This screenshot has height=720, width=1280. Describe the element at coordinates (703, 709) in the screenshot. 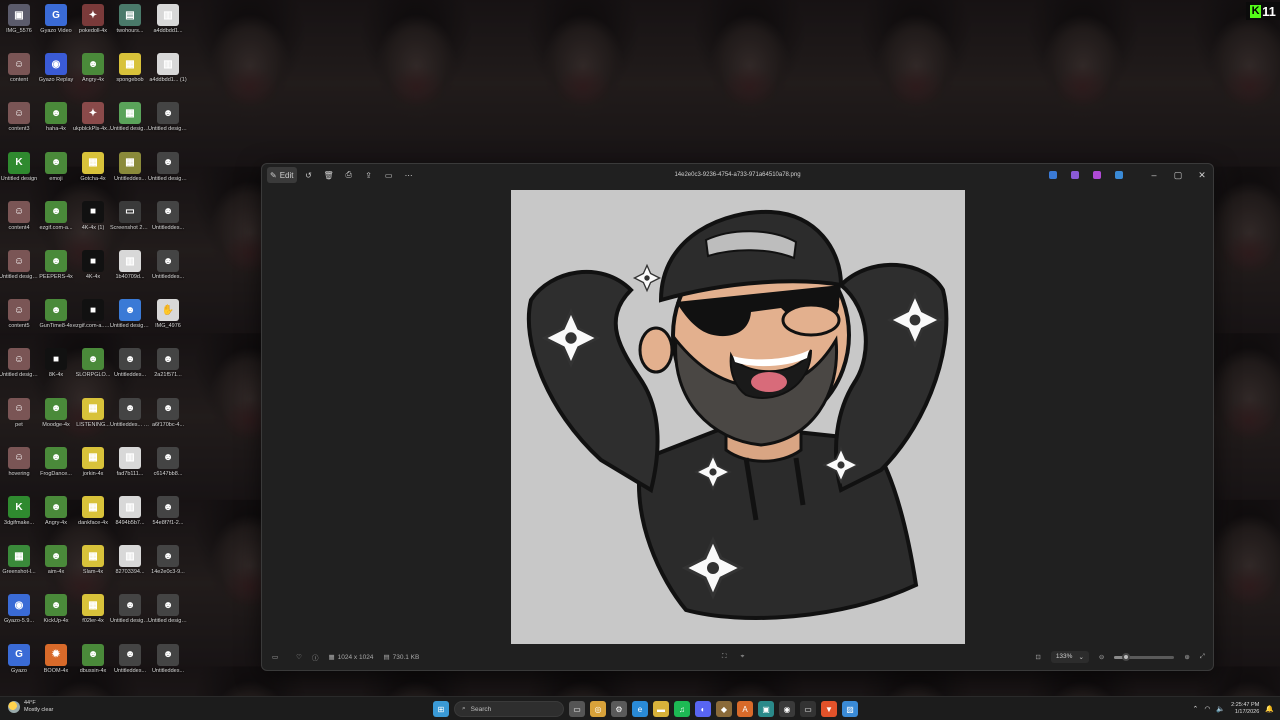

I see `discord-icon: ◐` at that location.